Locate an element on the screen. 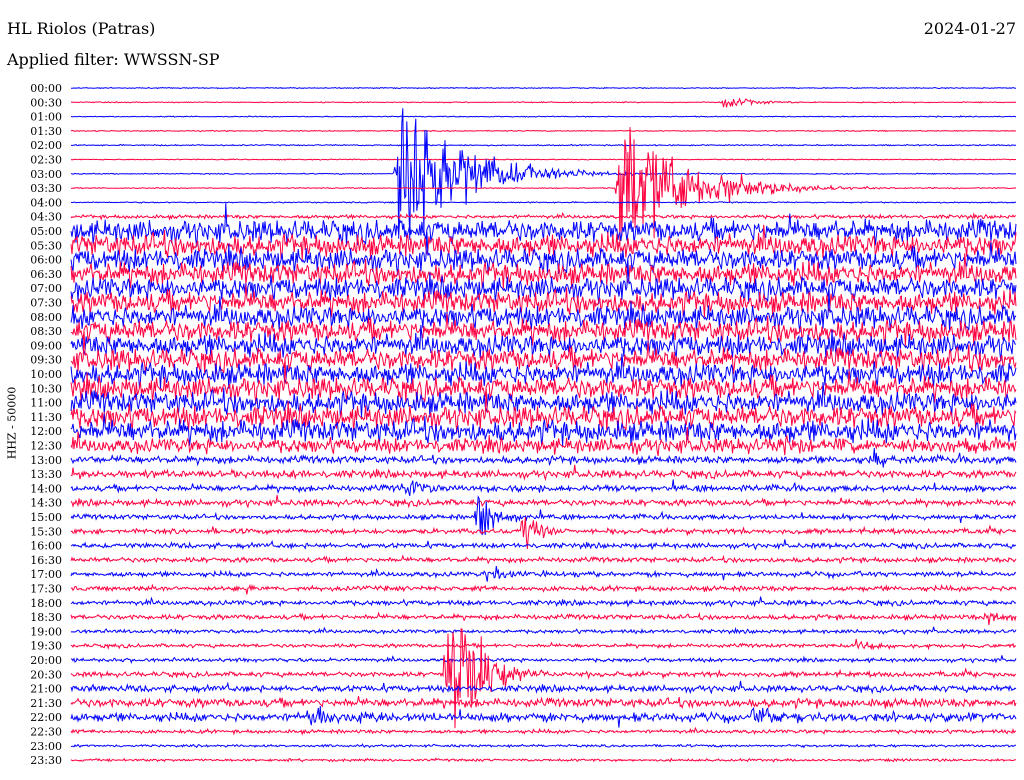  time-tick-label: 02:00 is located at coordinates (46, 145).